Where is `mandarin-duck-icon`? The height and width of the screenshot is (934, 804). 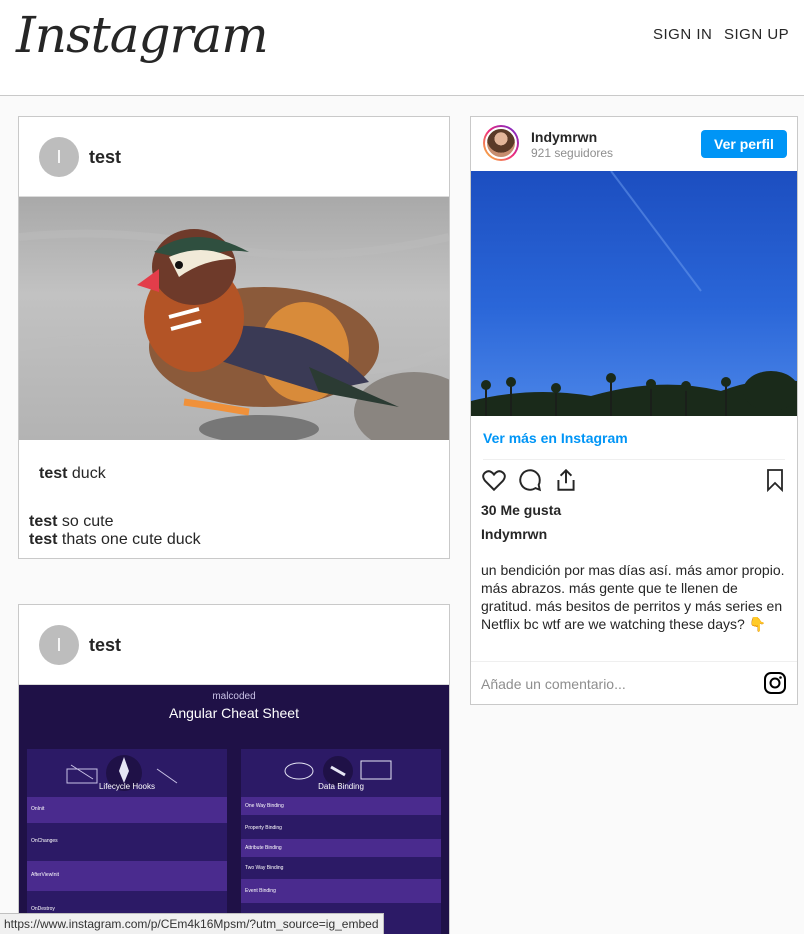 mandarin-duck-icon is located at coordinates (234, 334).